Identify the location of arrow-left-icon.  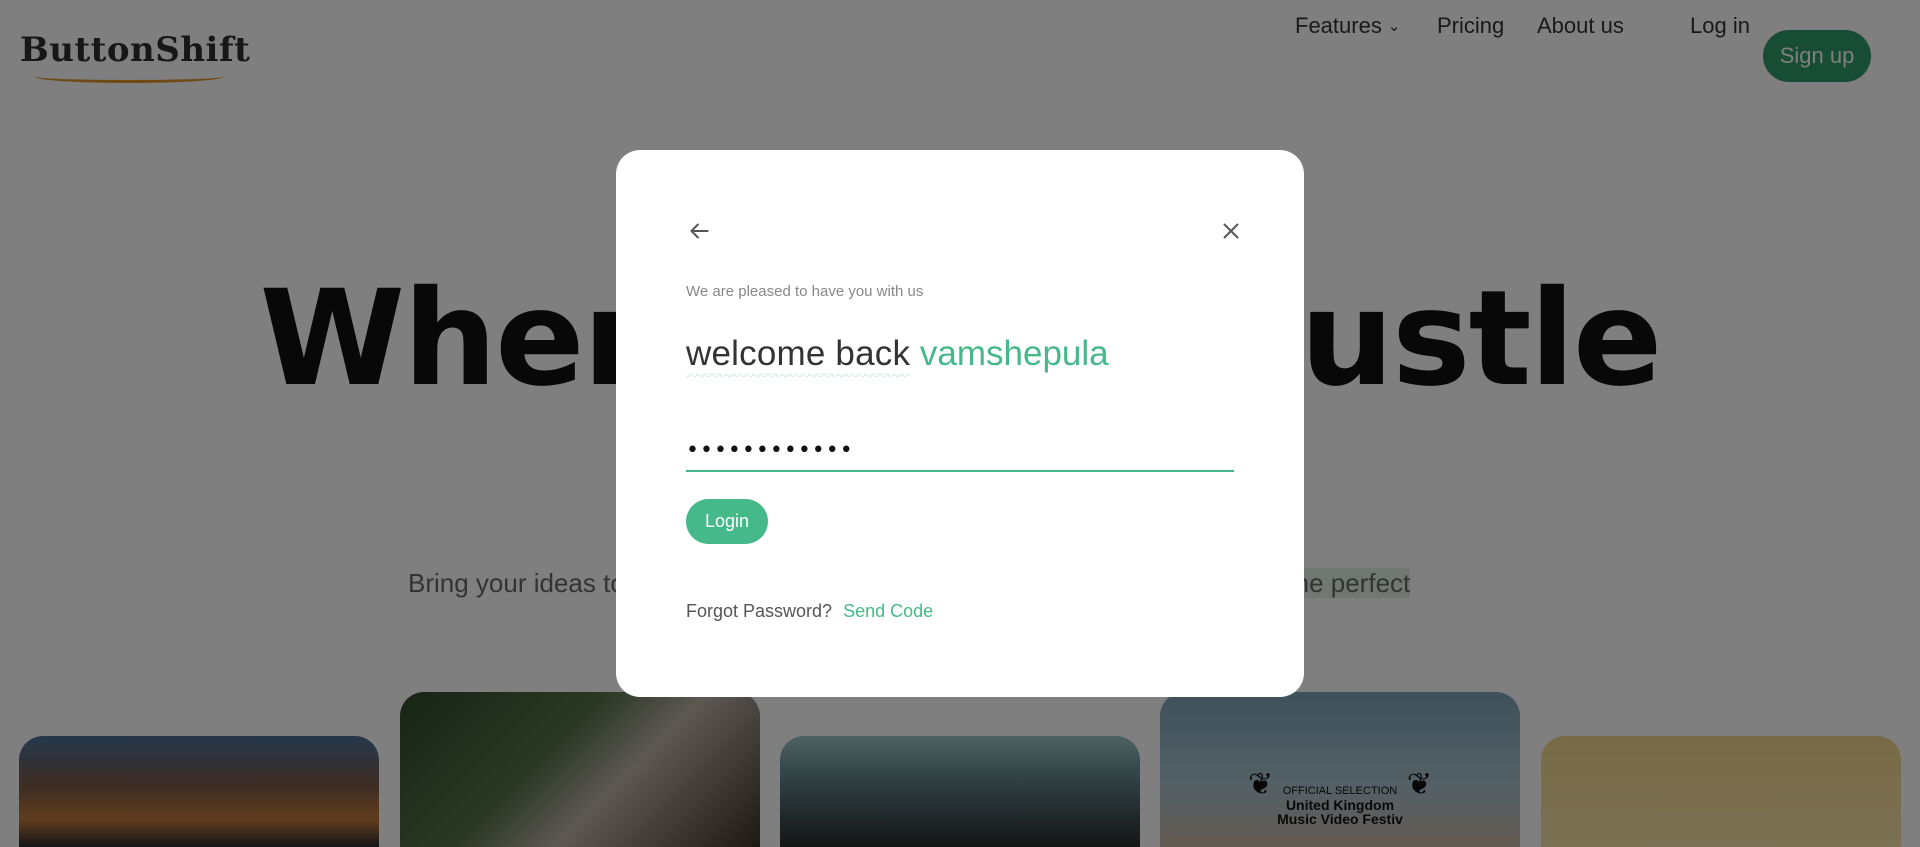
(699, 231).